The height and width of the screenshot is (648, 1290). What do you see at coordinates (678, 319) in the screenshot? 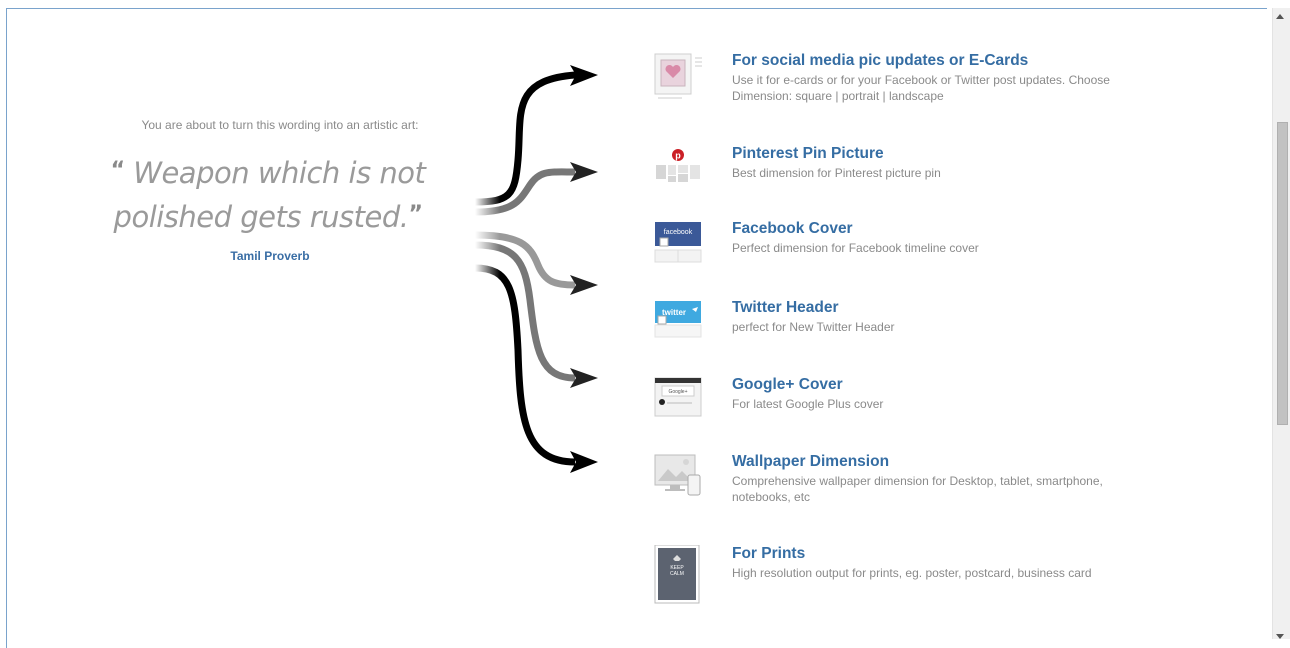
I see `twitter-header-icon: twitter` at bounding box center [678, 319].